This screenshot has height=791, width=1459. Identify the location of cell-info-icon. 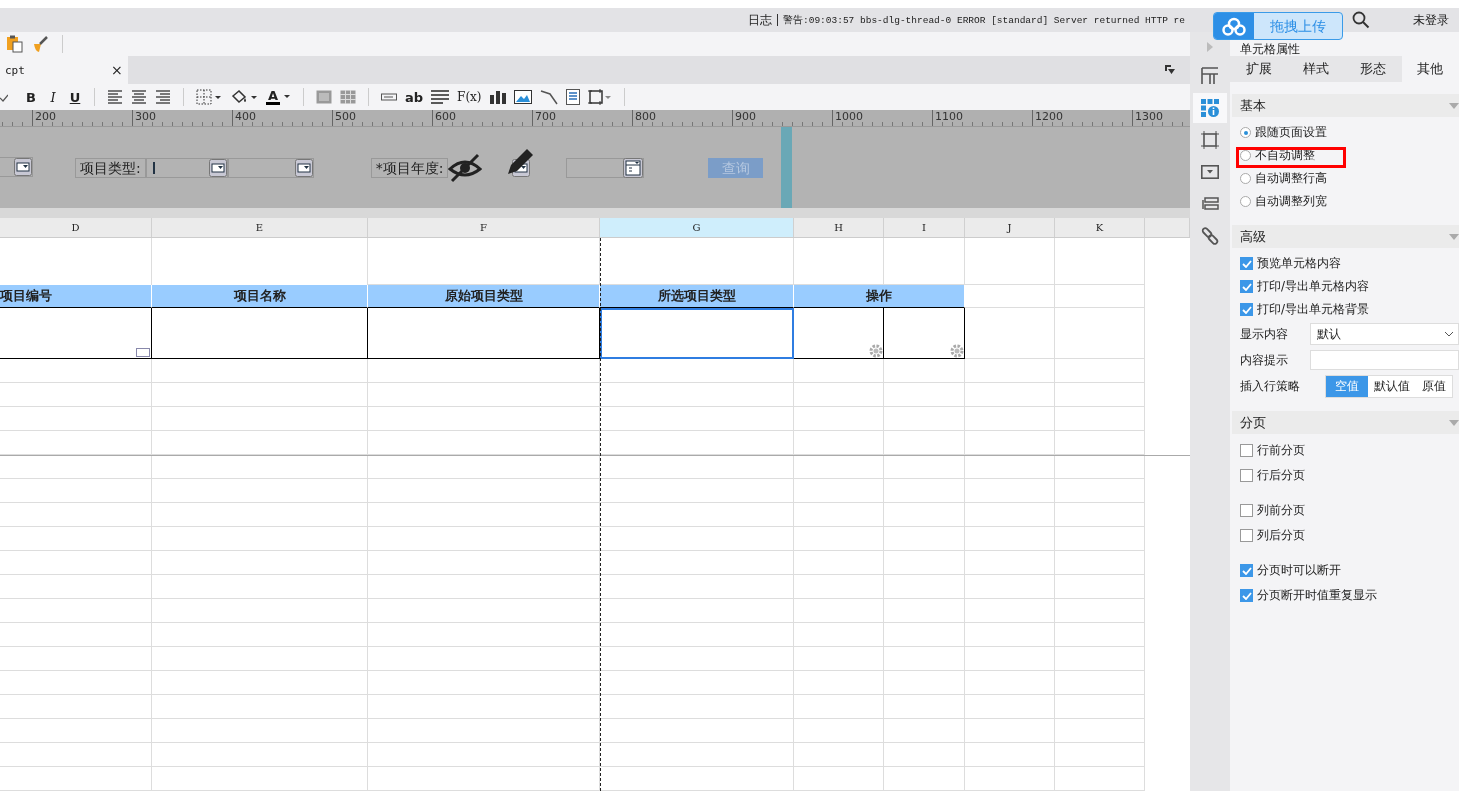
(1210, 108).